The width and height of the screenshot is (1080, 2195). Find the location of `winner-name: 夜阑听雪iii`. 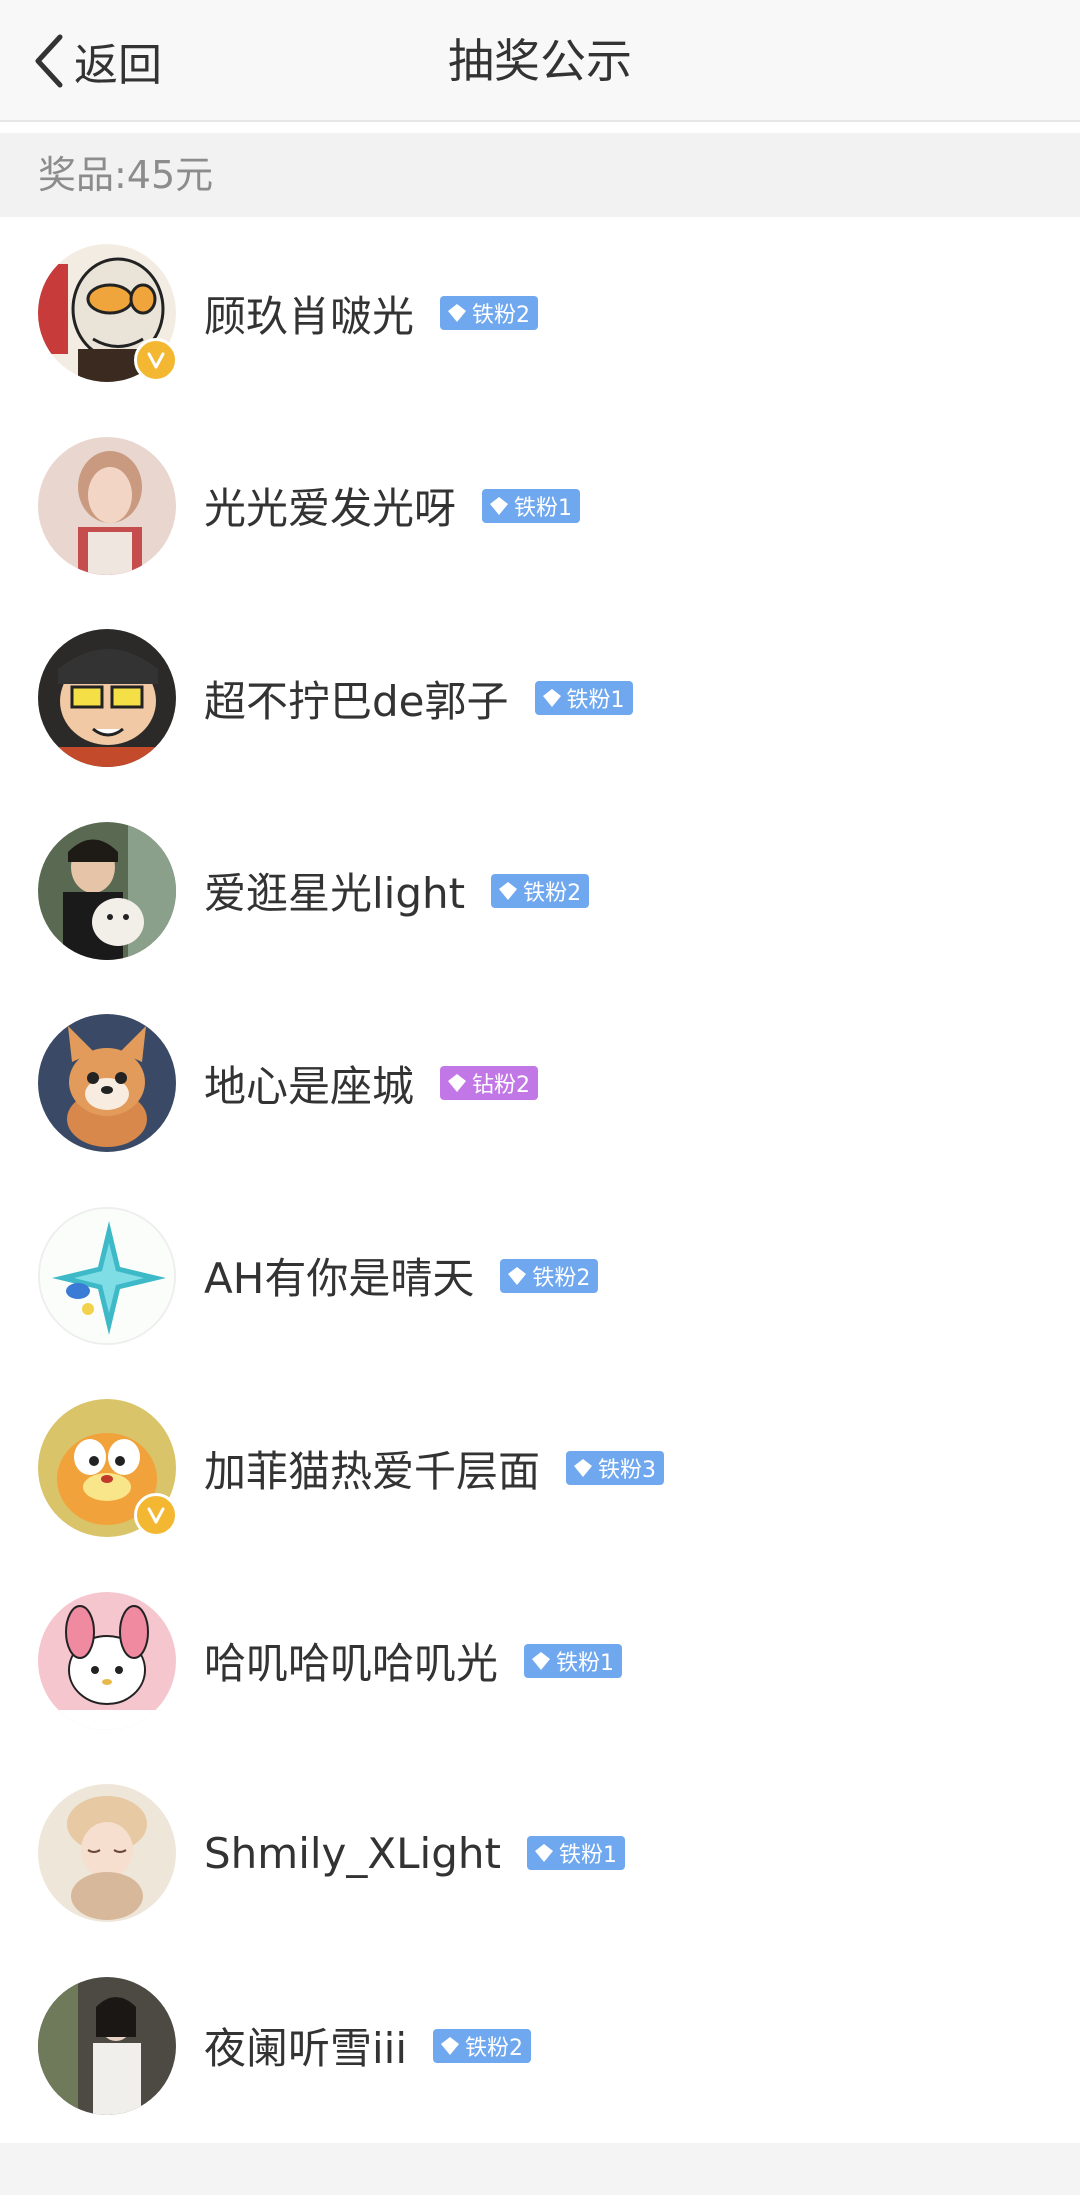

winner-name: 夜阑听雪iii is located at coordinates (306, 2049).